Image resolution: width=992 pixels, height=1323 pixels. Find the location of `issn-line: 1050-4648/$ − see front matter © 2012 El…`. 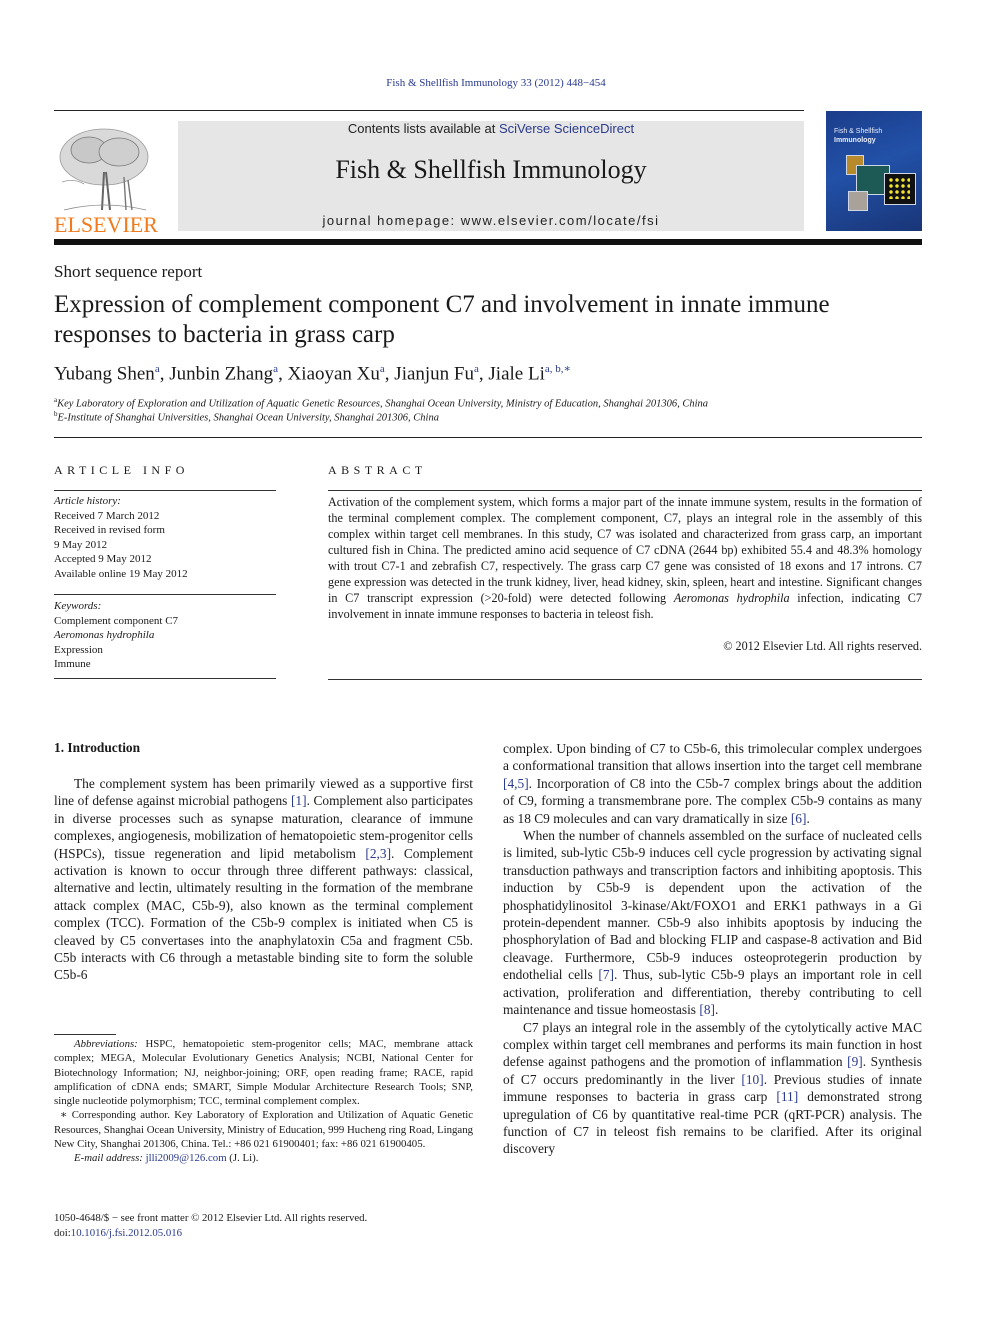

issn-line: 1050-4648/$ − see front matter © 2012 El… is located at coordinates (211, 1218).